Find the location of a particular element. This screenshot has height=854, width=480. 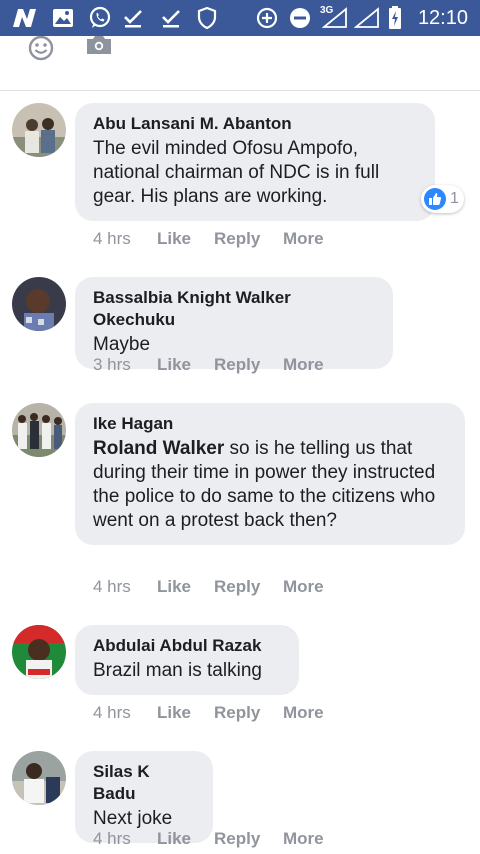

reaction-badge: 1 is located at coordinates (442, 199).